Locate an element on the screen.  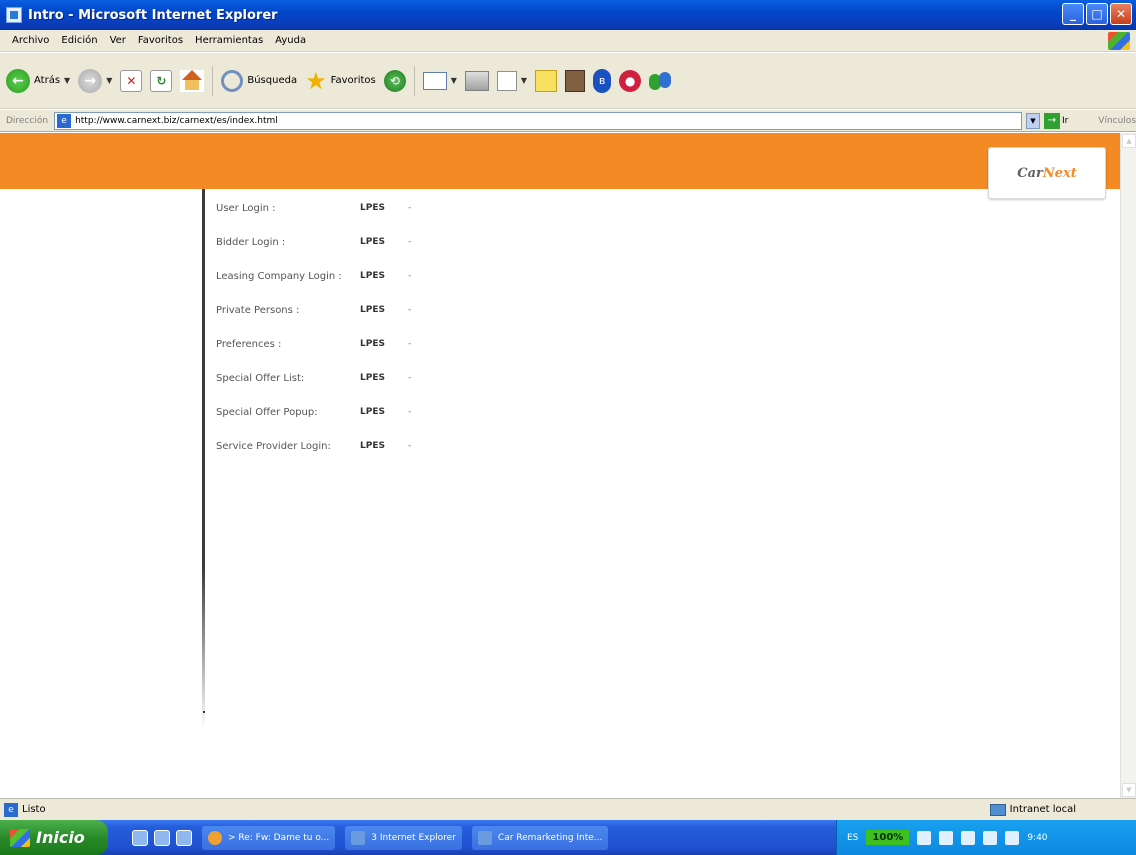
back-dropdown-icon: ▼ is located at coordinates (67, 80).